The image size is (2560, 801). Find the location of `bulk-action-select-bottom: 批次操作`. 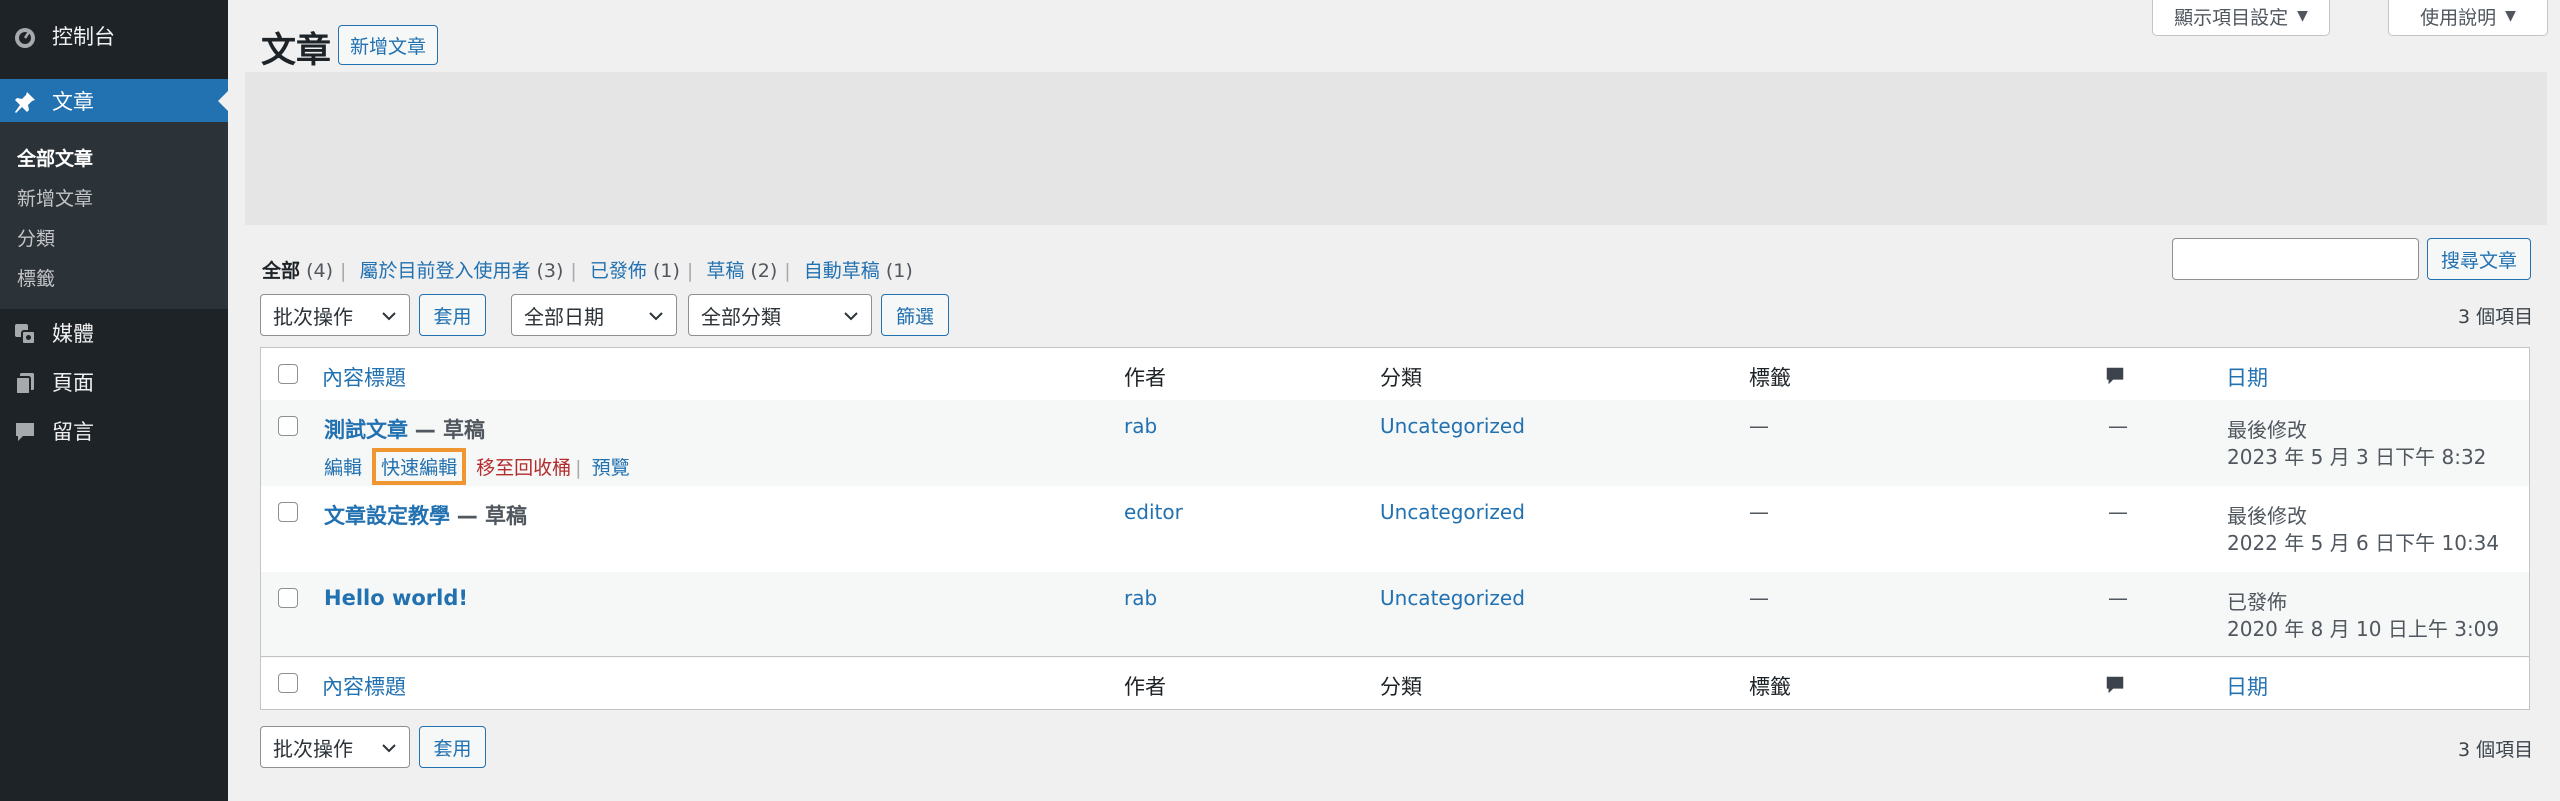

bulk-action-select-bottom: 批次操作 is located at coordinates (335, 747).